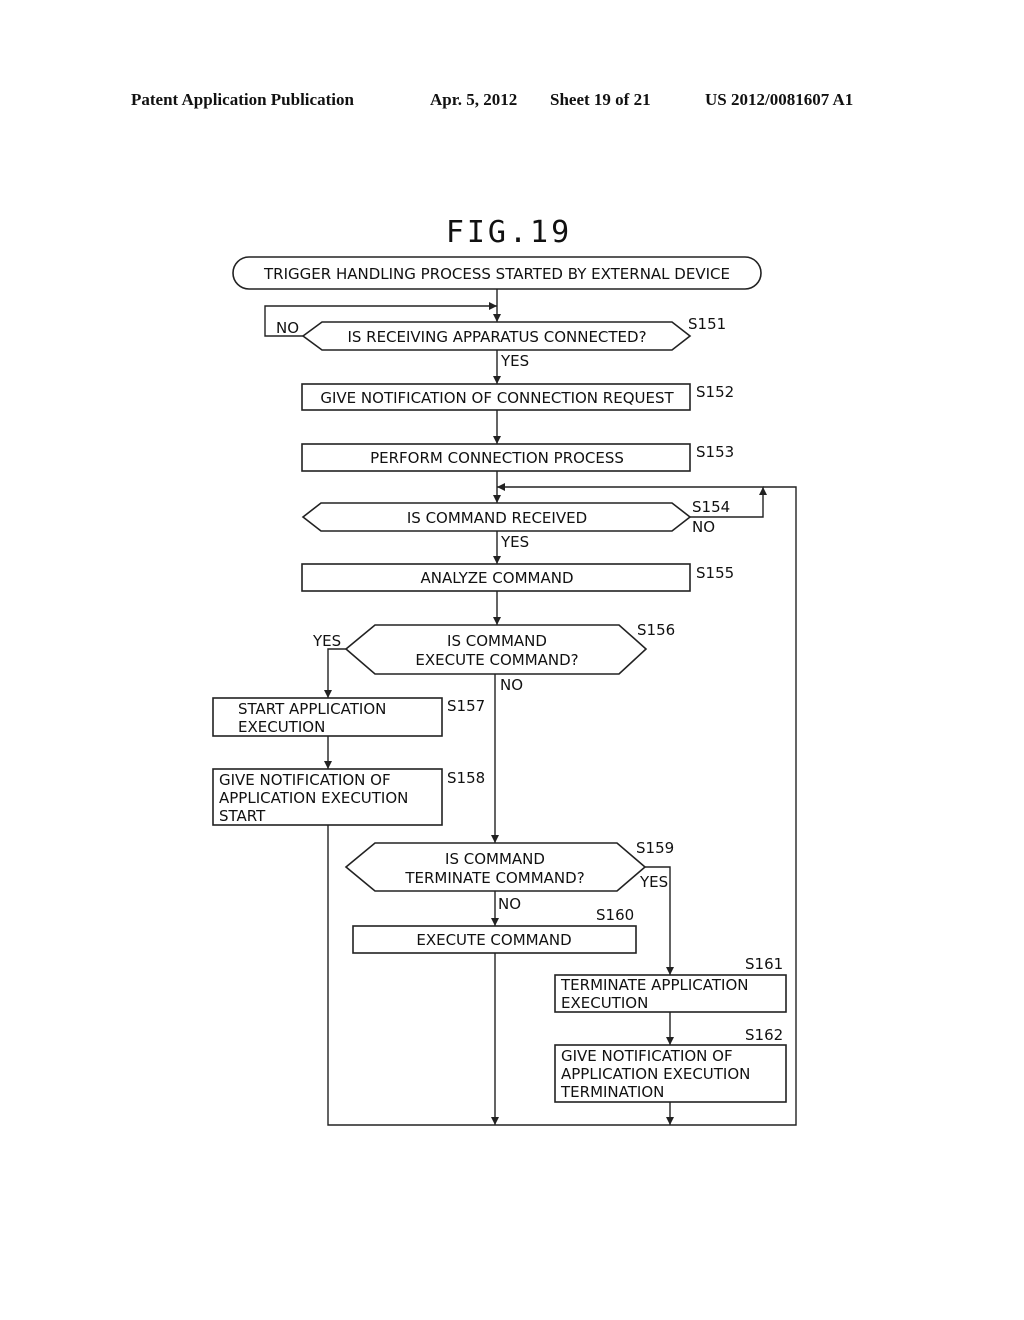 The width and height of the screenshot is (1024, 1320). Describe the element at coordinates (711, 507) in the screenshot. I see `step-id: S154` at that location.